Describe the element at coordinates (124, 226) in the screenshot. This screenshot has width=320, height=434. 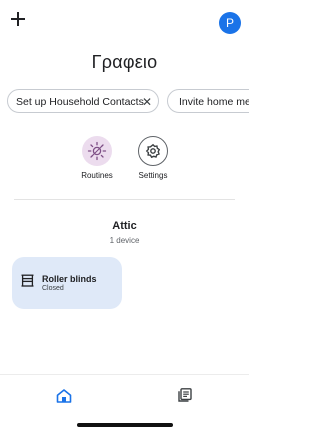
I see `room-name: Attic` at that location.